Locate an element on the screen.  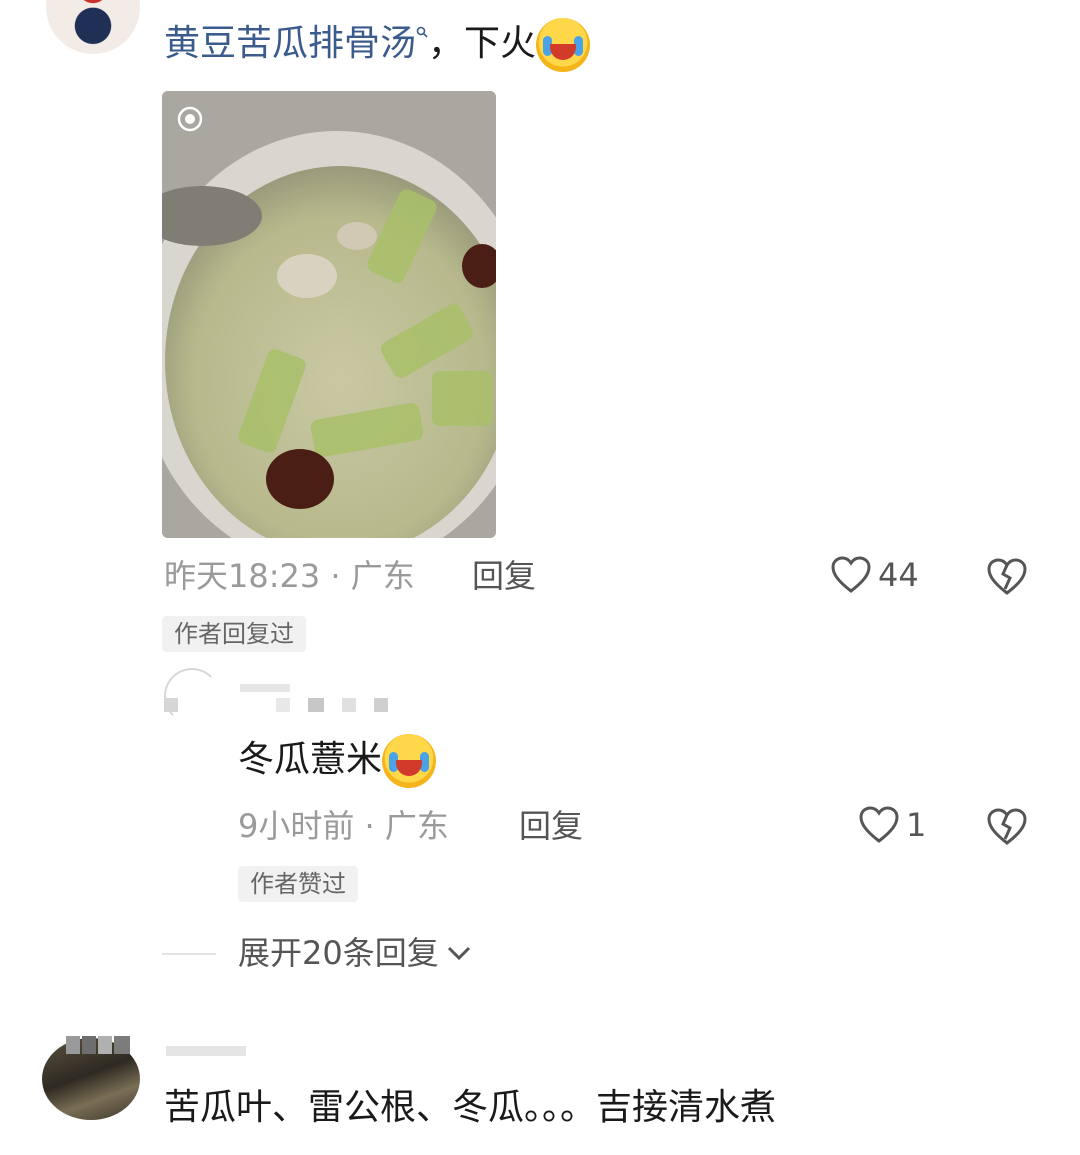
comment-text: 黄豆苦瓜排骨汤 ，下火 is located at coordinates (377, 44).